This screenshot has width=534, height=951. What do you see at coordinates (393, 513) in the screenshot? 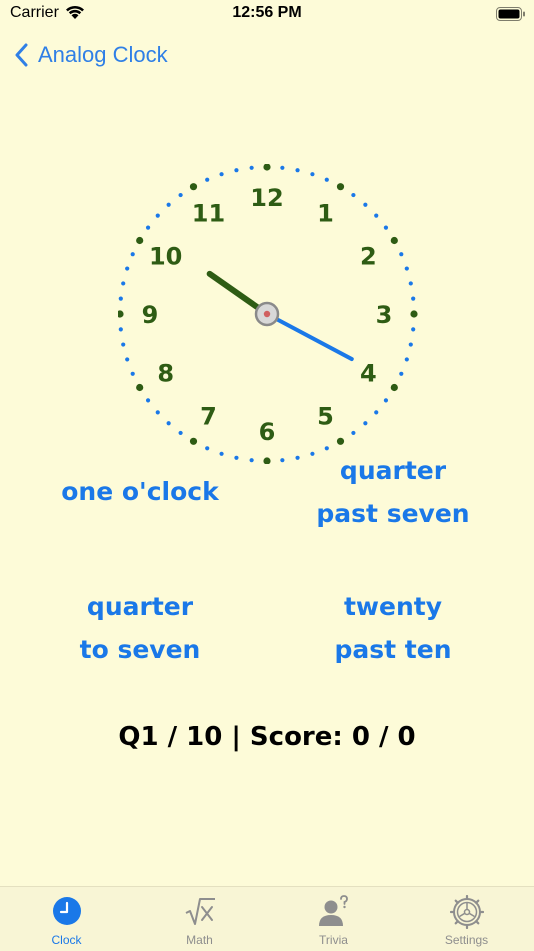
I see `answer-option-2-line2: past seven` at bounding box center [393, 513].